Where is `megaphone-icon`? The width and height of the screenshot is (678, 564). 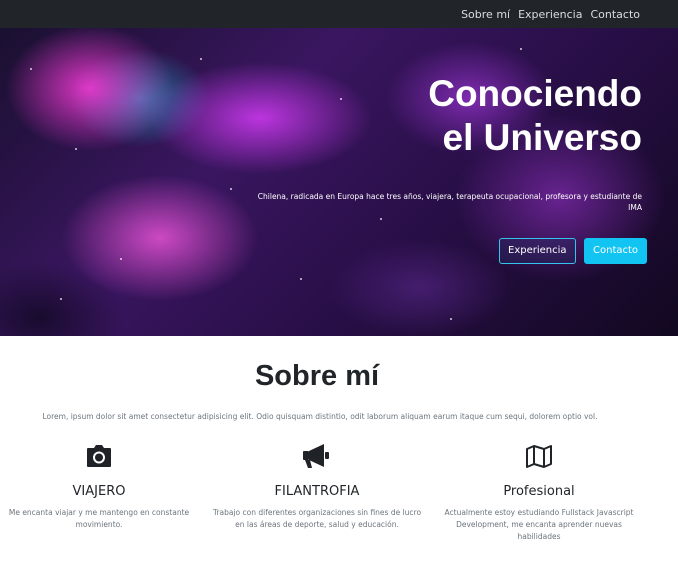 megaphone-icon is located at coordinates (316, 456).